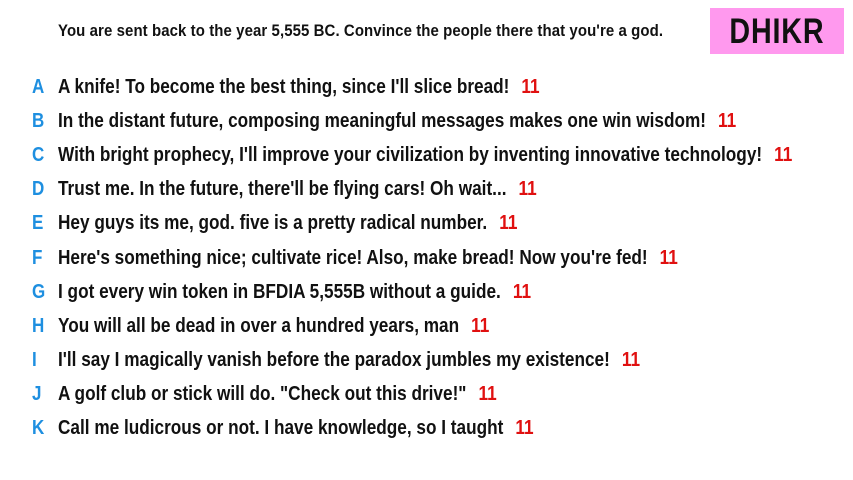 The height and width of the screenshot is (480, 853). What do you see at coordinates (38, 428) in the screenshot?
I see `answer-letter: K` at bounding box center [38, 428].